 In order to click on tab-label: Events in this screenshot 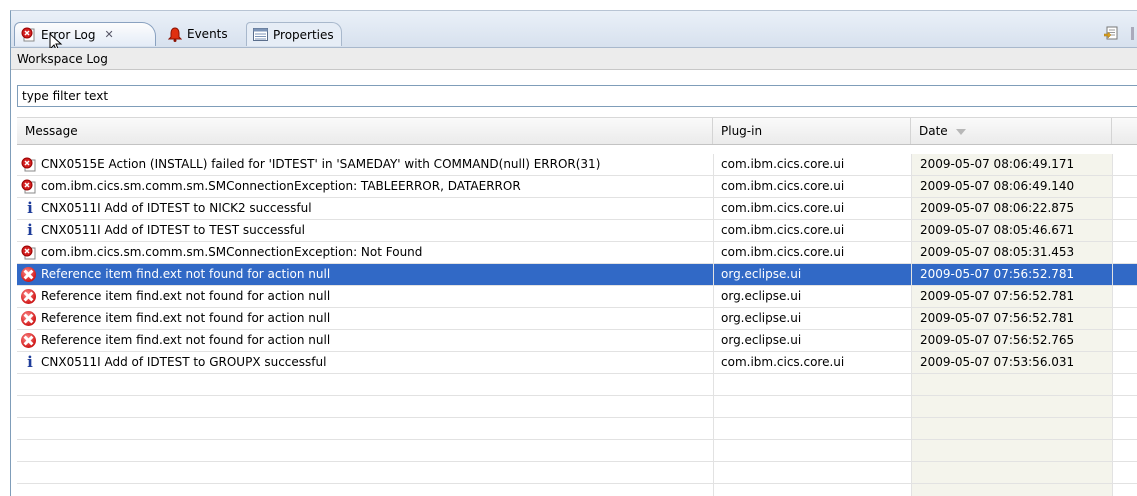, I will do `click(207, 34)`.